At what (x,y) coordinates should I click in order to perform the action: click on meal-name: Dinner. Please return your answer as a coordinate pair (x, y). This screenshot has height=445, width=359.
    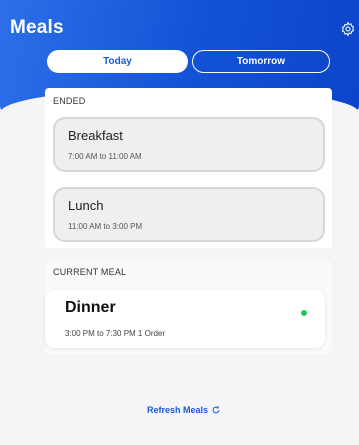
    Looking at the image, I should click on (90, 307).